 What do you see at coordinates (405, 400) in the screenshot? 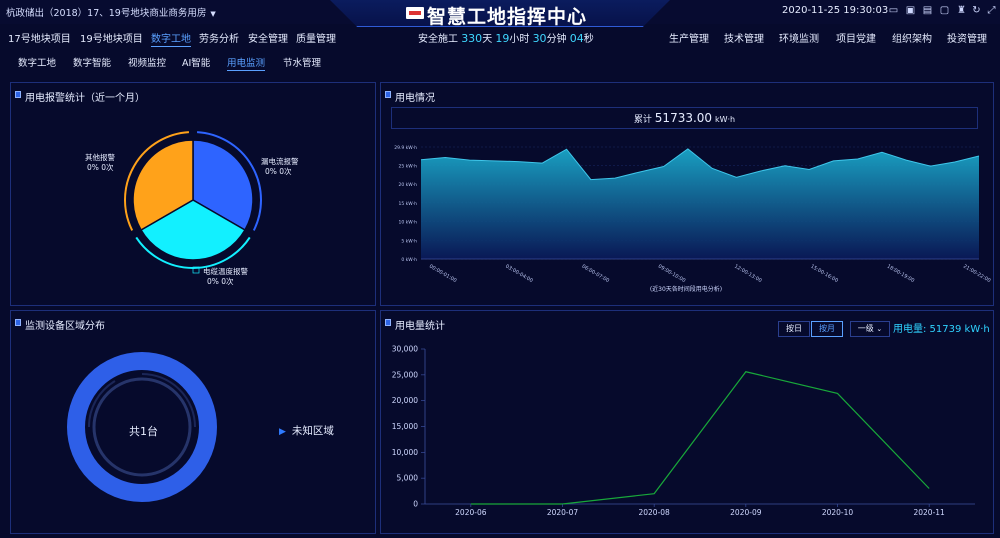
I see `y-tick-label: 20,000` at bounding box center [405, 400].